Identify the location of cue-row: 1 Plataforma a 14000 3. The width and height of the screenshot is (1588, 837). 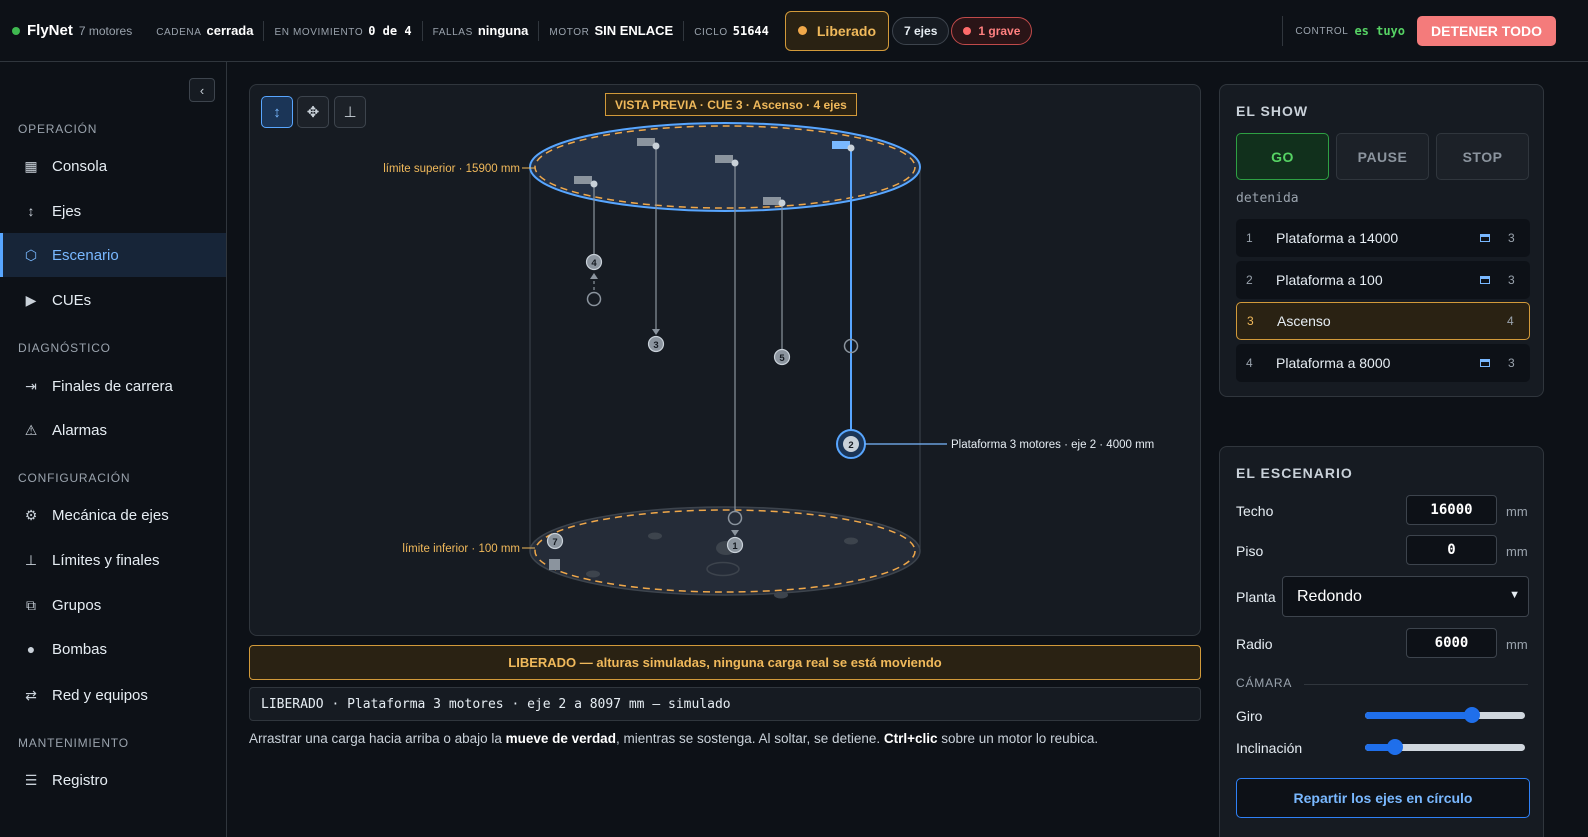
(1383, 238).